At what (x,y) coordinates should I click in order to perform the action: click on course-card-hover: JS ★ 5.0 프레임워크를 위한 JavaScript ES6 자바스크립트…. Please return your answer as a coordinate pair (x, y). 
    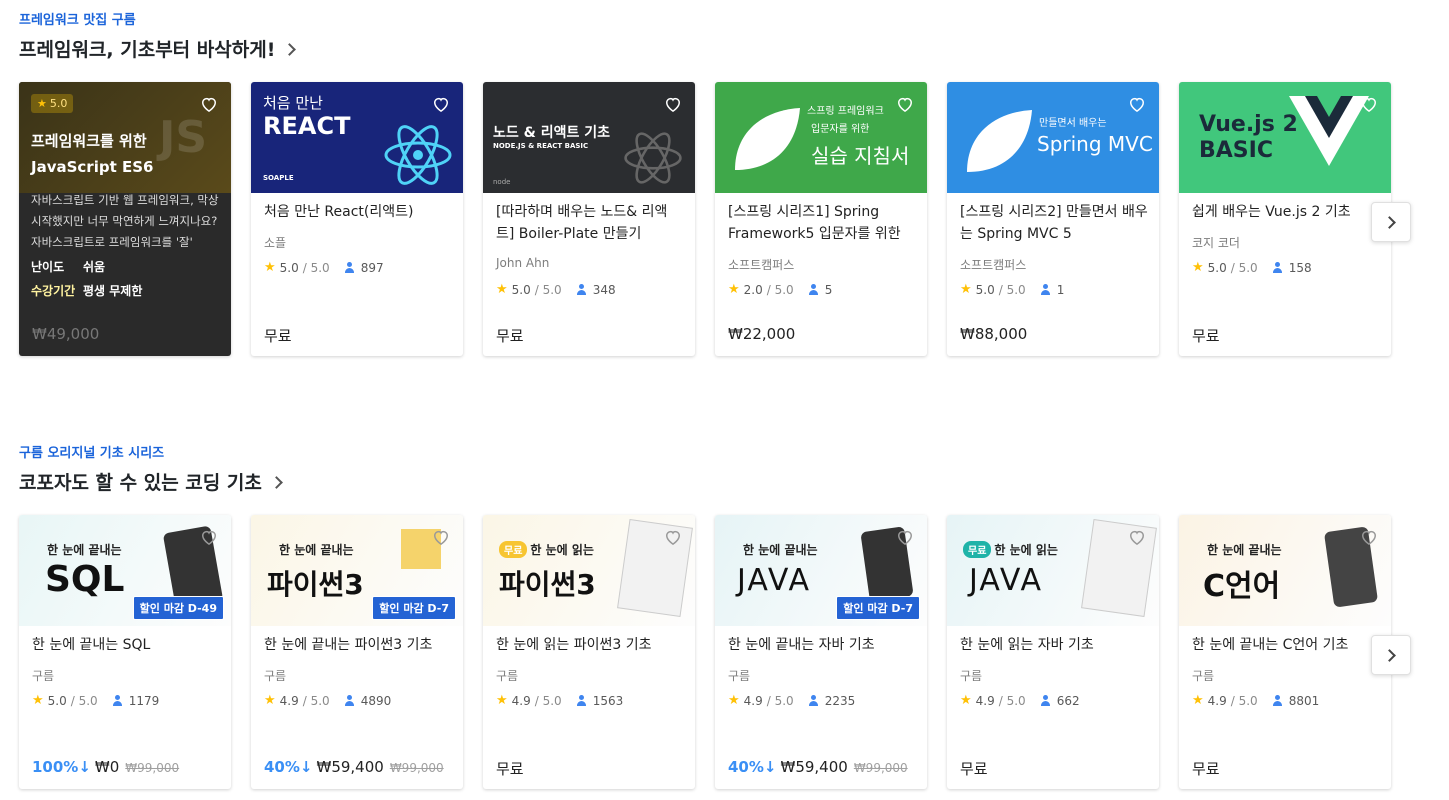
    Looking at the image, I should click on (125, 219).